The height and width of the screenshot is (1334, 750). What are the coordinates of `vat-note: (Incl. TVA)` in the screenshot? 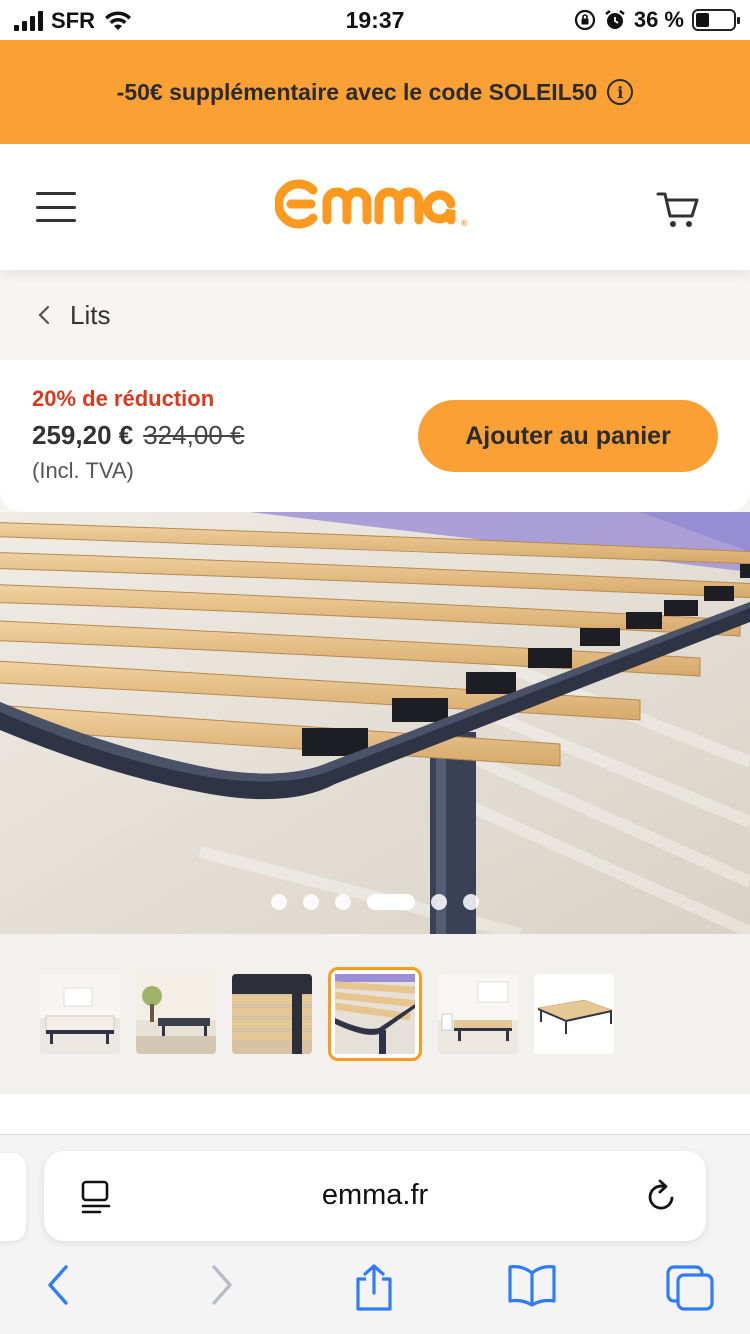 It's located at (83, 470).